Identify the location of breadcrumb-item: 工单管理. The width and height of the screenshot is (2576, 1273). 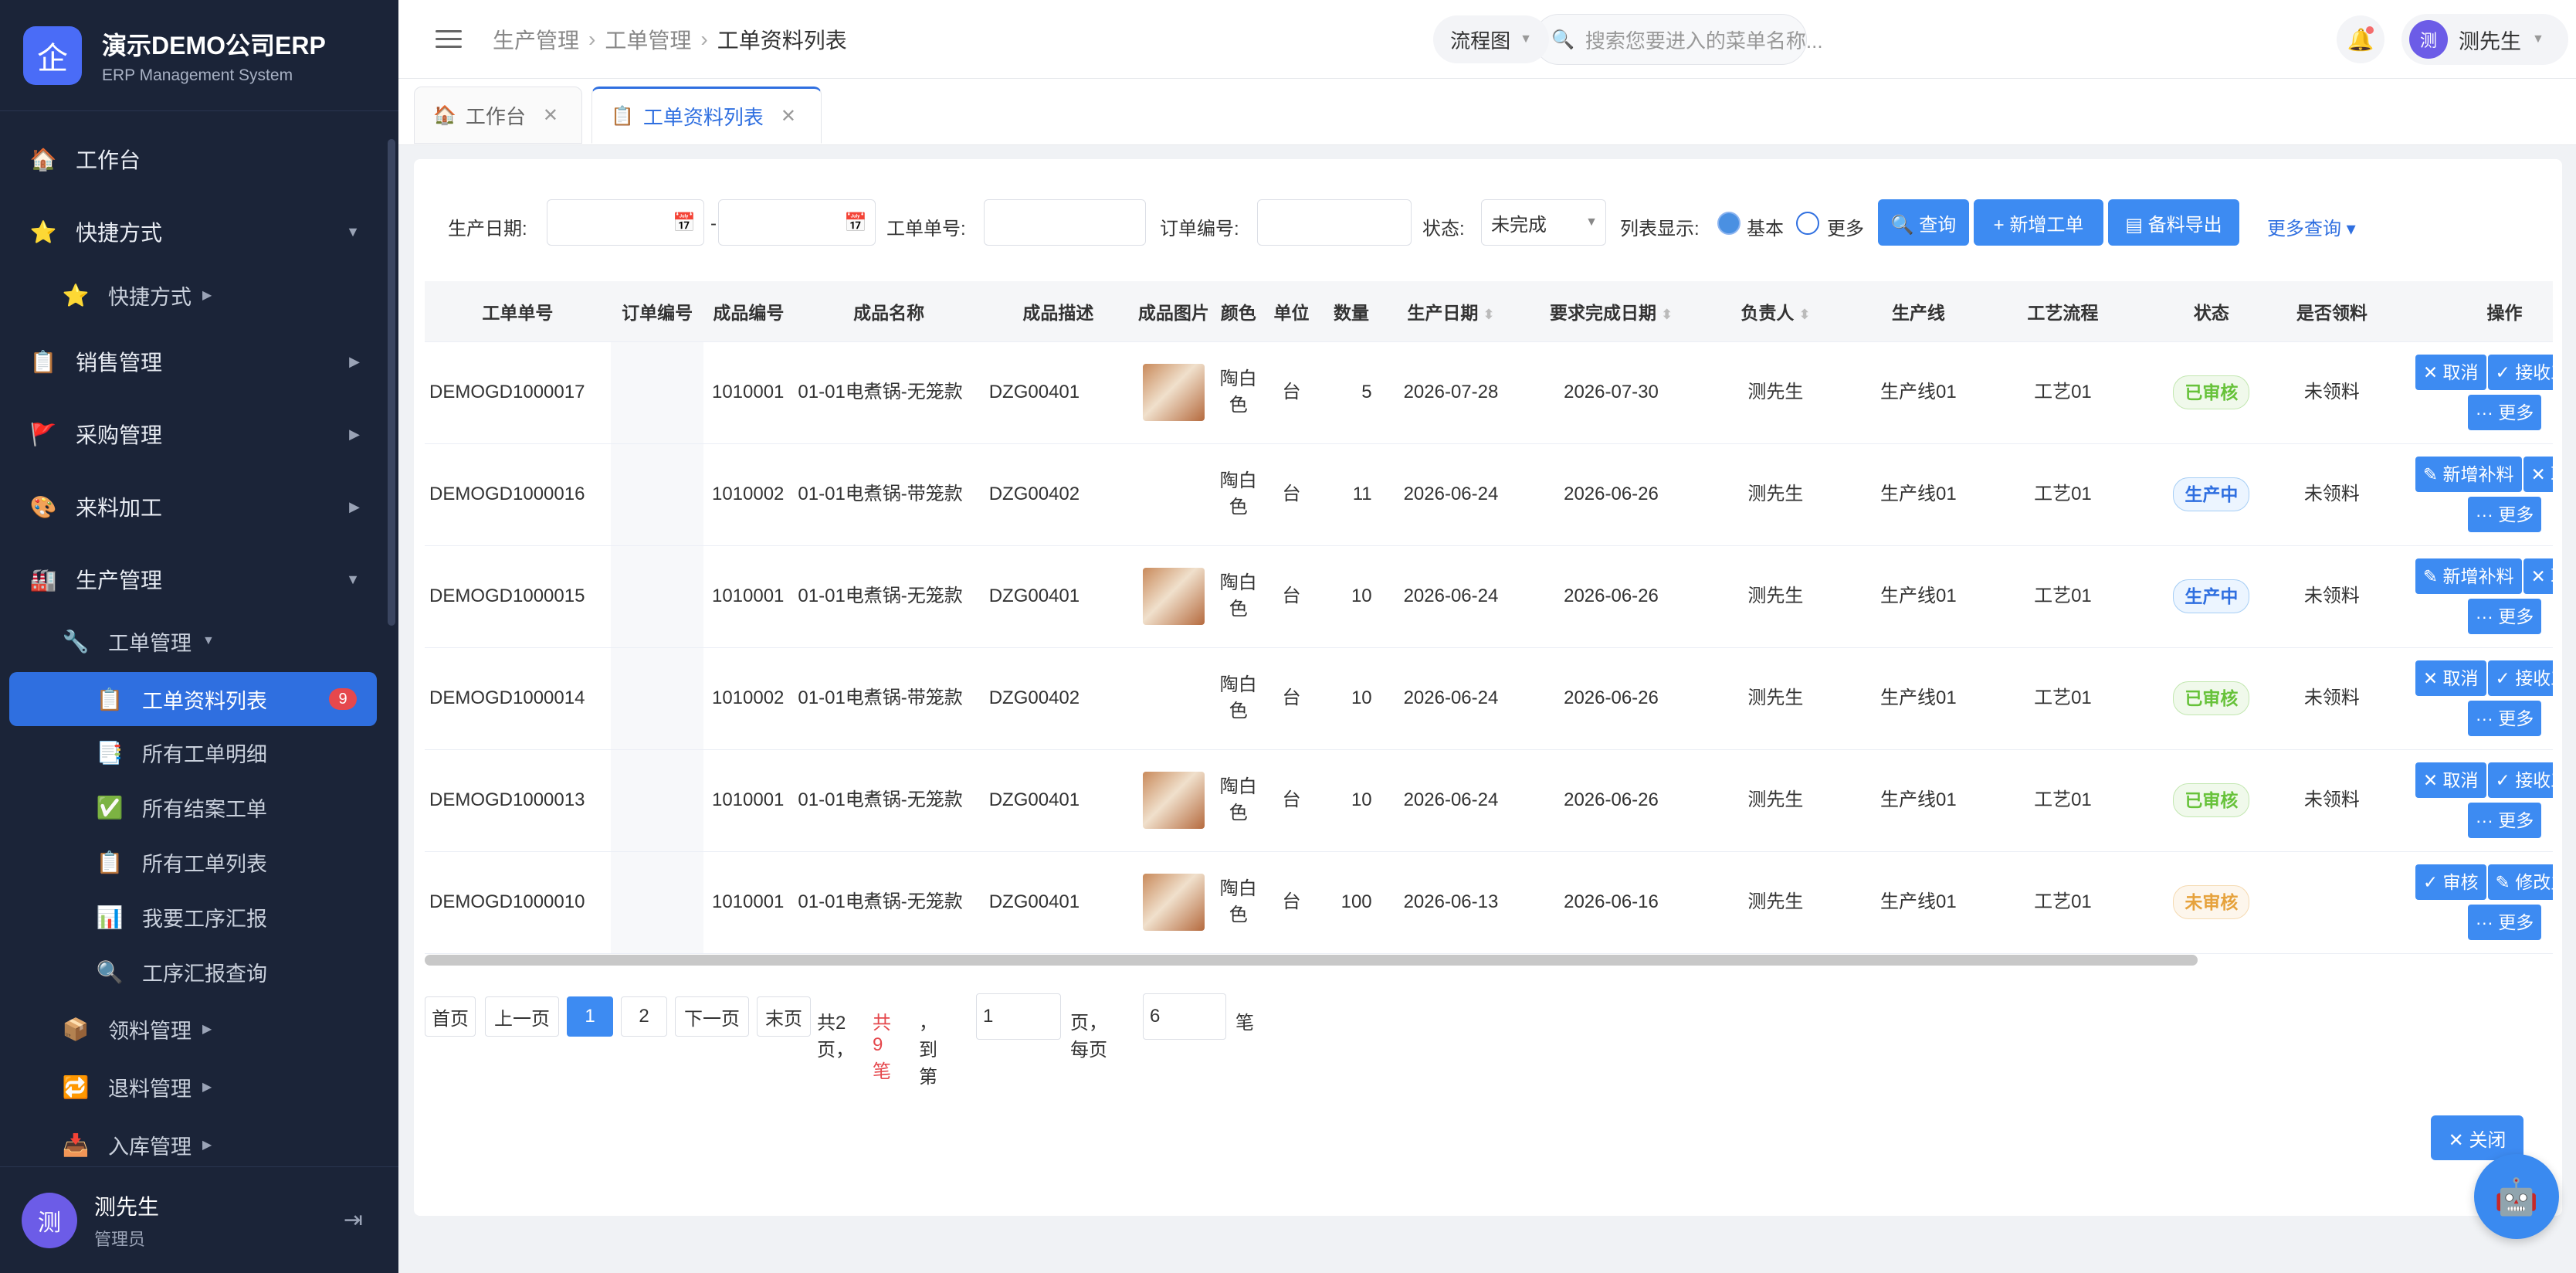
(648, 39).